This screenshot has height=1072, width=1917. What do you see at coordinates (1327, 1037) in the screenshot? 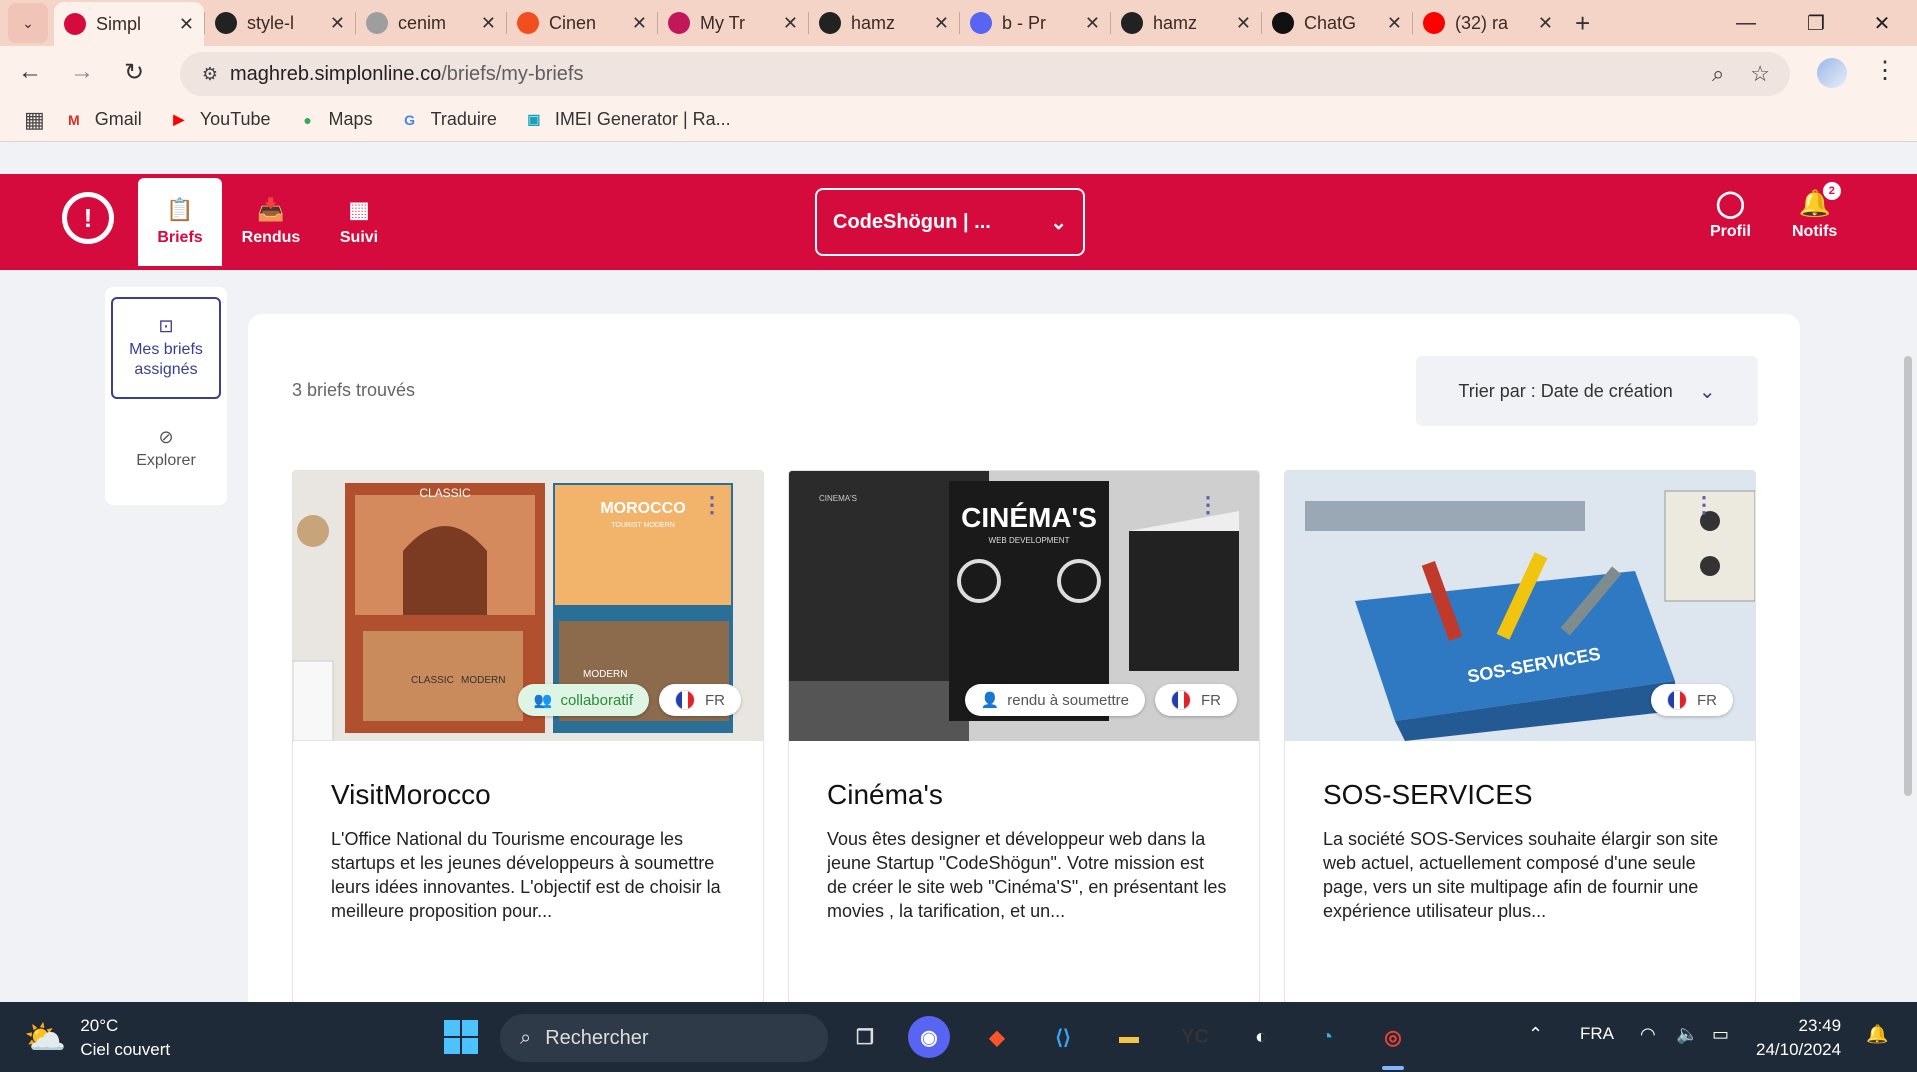
I see `edge-icon: ◔` at bounding box center [1327, 1037].